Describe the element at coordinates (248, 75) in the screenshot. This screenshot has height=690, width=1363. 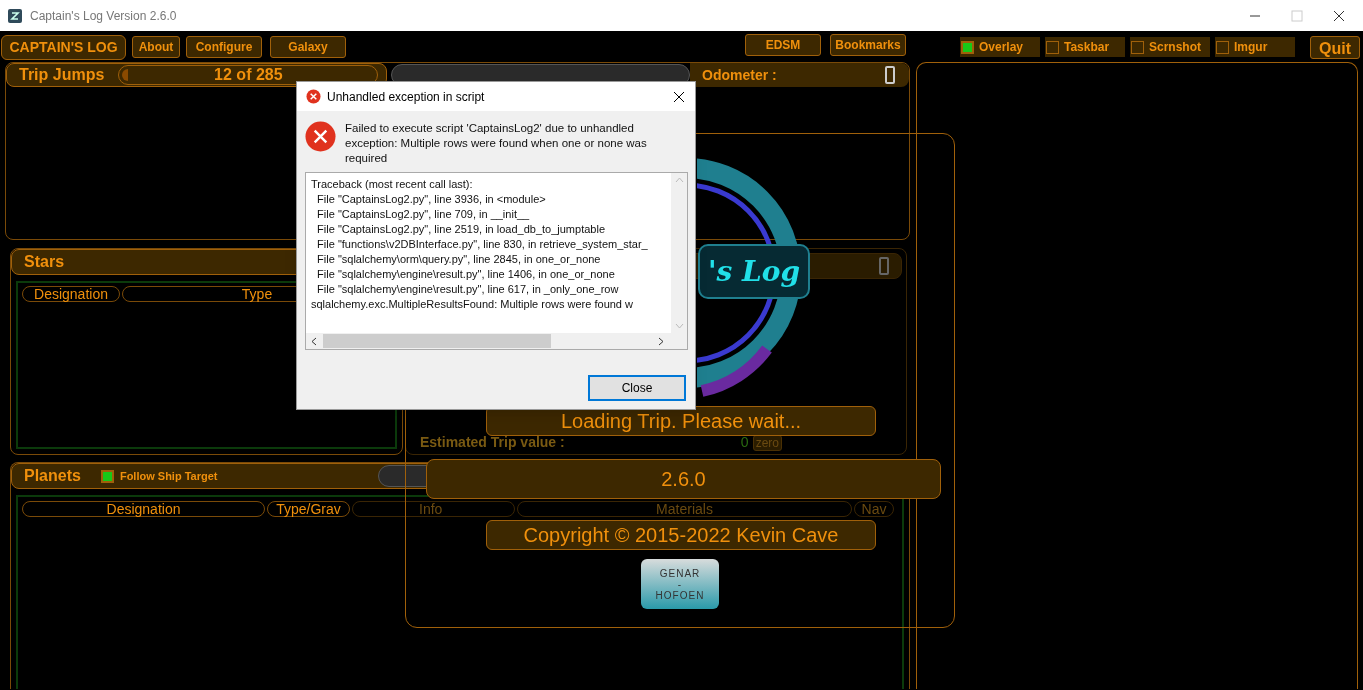
I see `trip-slider: 12 of 285` at that location.